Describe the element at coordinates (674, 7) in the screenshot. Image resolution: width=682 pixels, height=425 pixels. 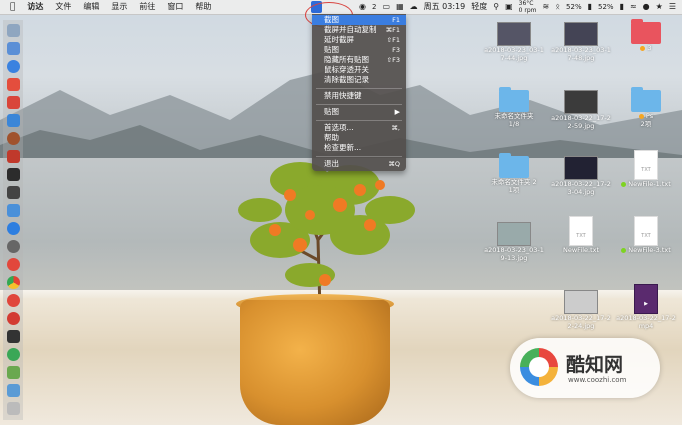
I see `notification-list-icon: ☰` at that location.